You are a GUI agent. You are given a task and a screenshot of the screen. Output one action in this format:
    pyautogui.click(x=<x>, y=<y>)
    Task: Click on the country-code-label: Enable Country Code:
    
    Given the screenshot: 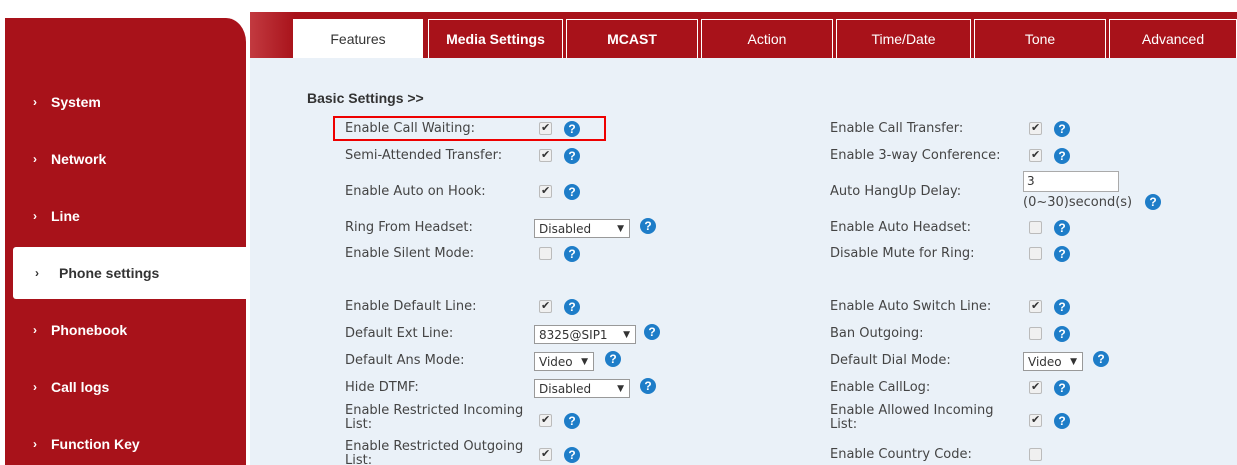 What is the action you would take?
    pyautogui.click(x=901, y=454)
    